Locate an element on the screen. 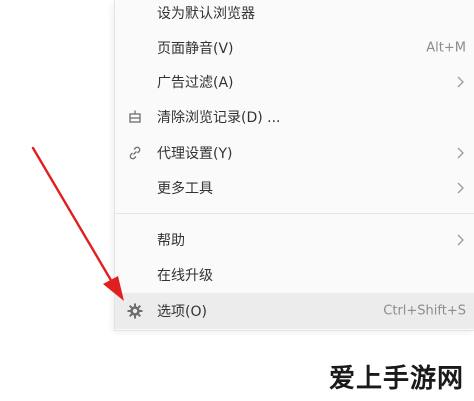  shortcut-label: Ctrl+Shift+S is located at coordinates (424, 311).